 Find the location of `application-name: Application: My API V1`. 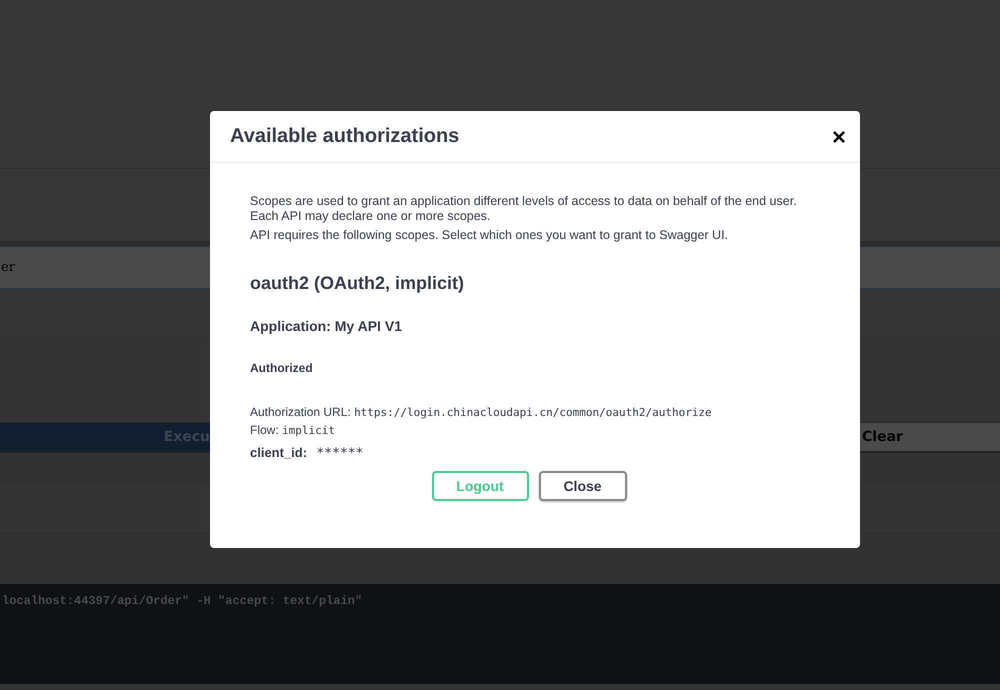

application-name: Application: My API V1 is located at coordinates (326, 326).